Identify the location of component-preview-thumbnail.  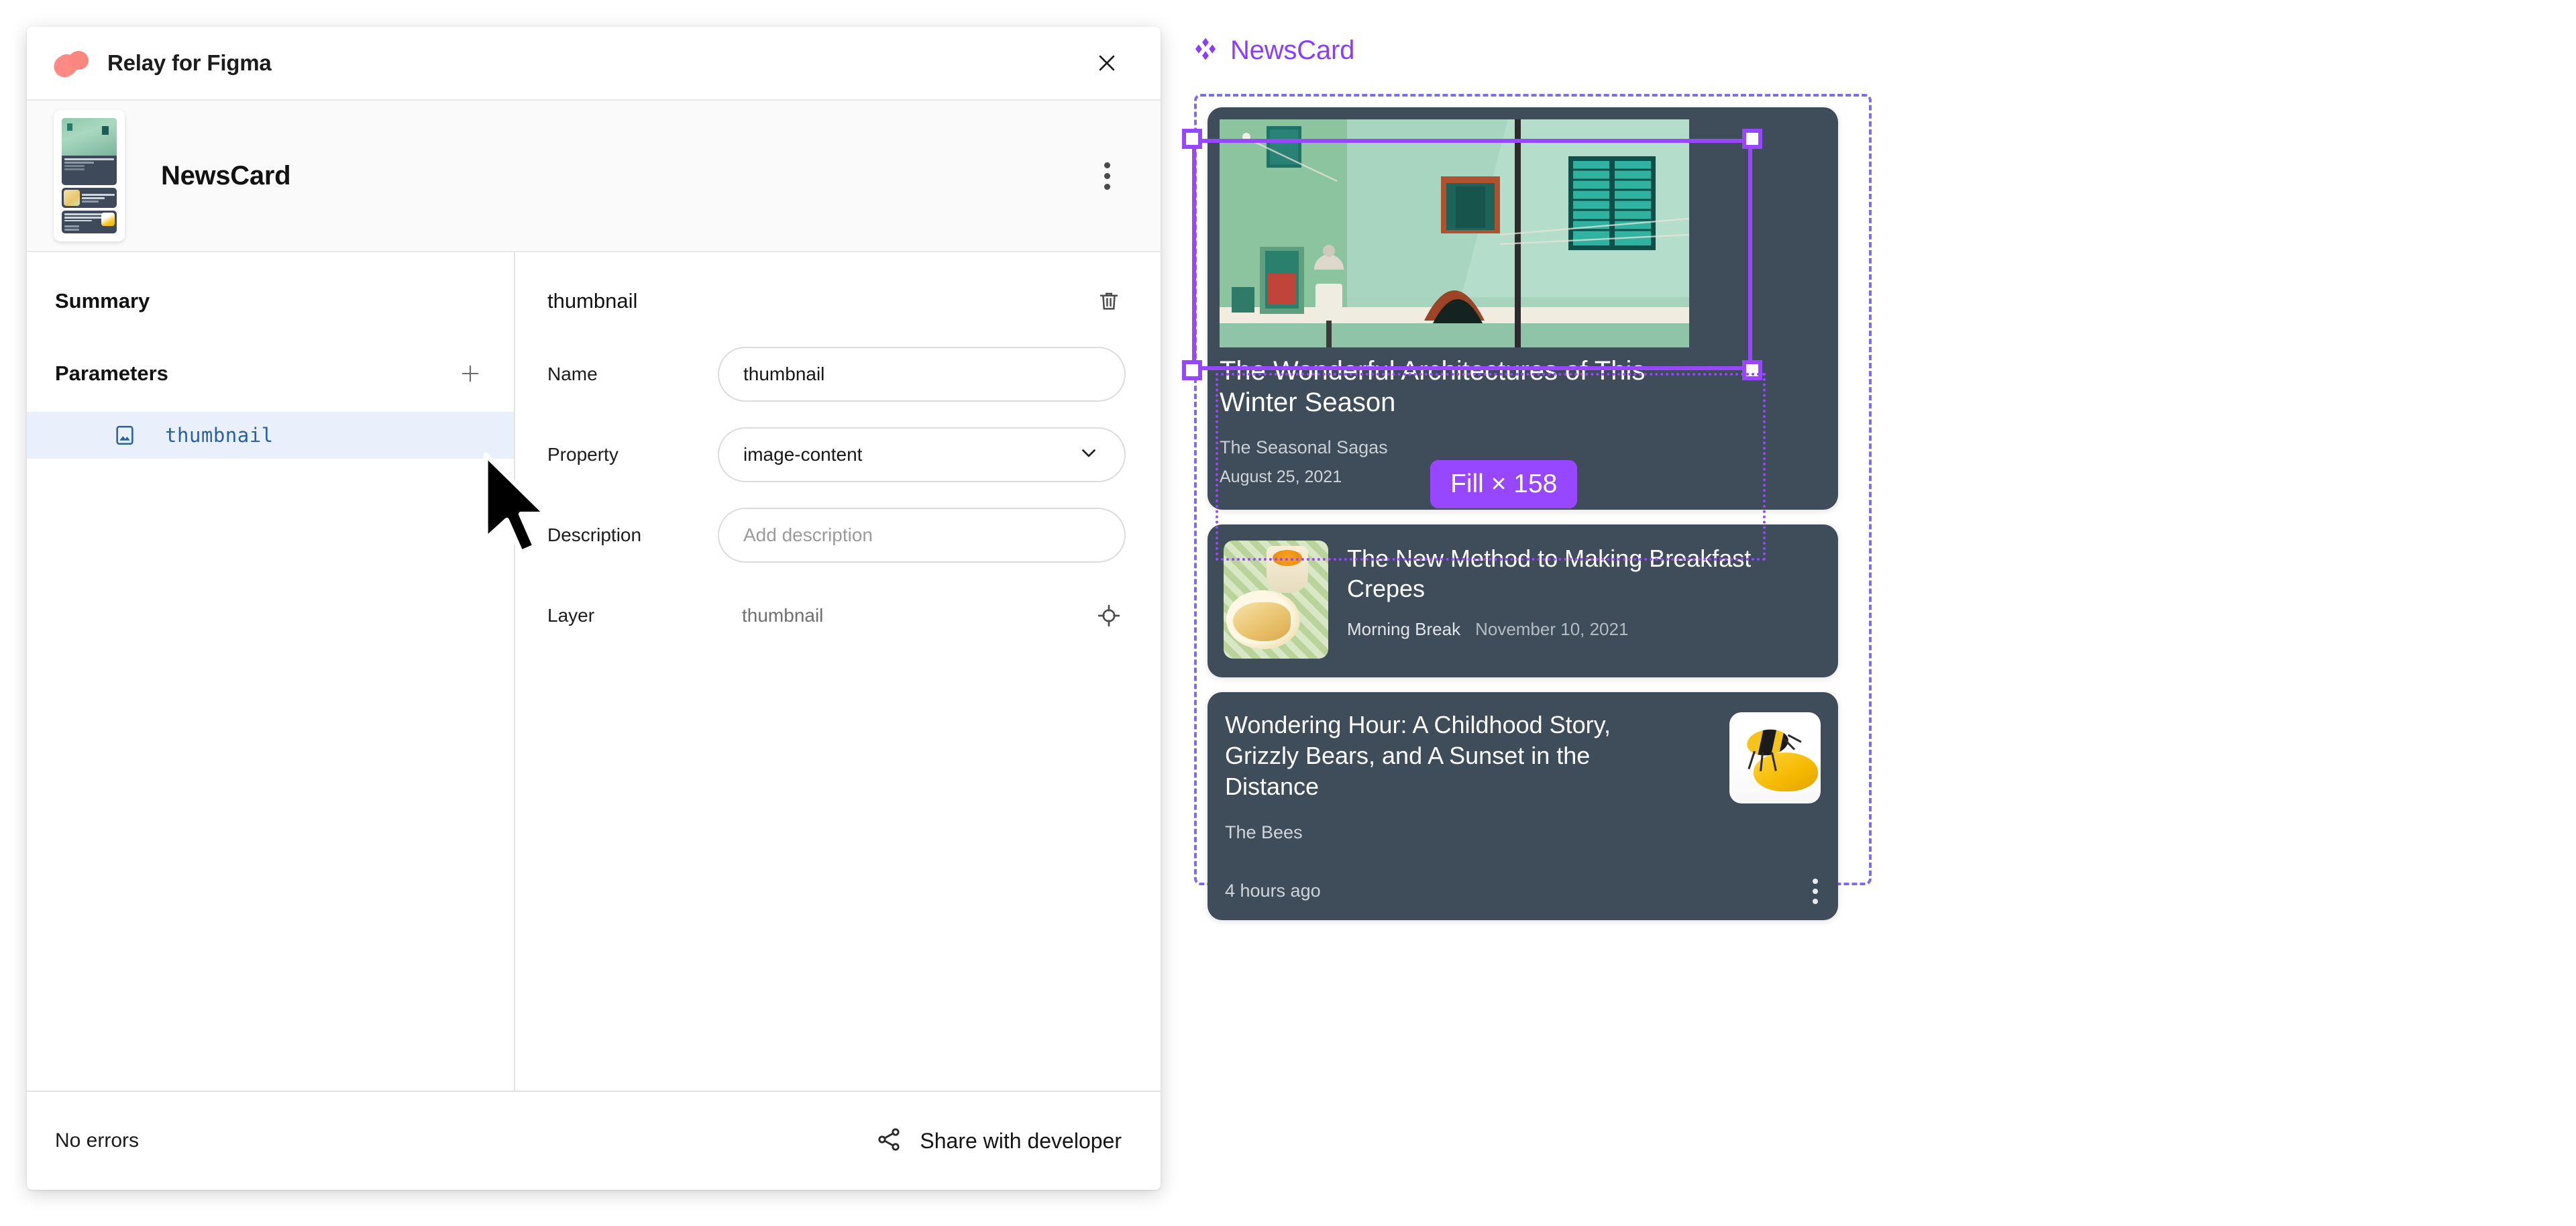
(89, 175).